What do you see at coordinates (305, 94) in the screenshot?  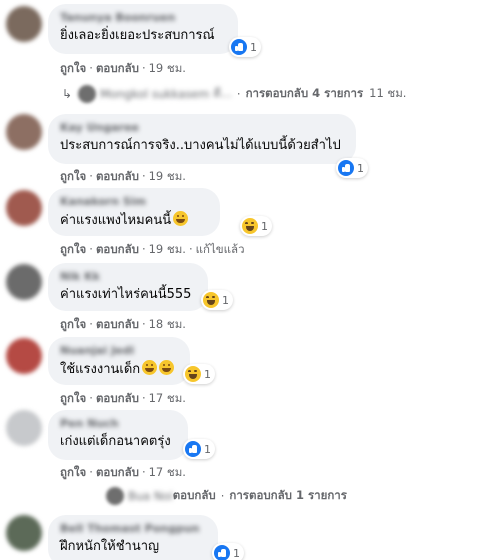 I see `reply-count-label: การตอบกลับ 4 รายการ` at bounding box center [305, 94].